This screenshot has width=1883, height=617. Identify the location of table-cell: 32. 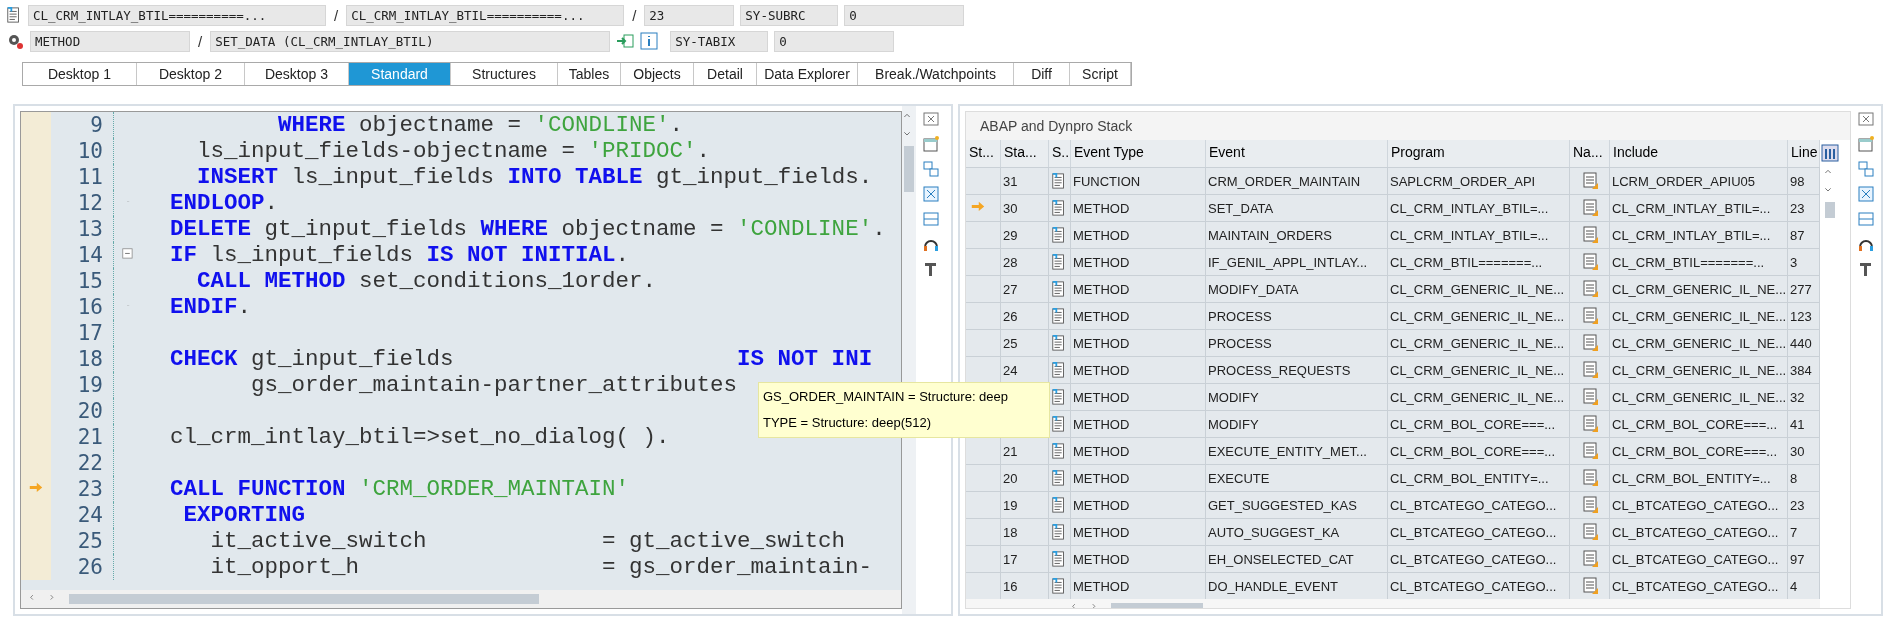
(1804, 396).